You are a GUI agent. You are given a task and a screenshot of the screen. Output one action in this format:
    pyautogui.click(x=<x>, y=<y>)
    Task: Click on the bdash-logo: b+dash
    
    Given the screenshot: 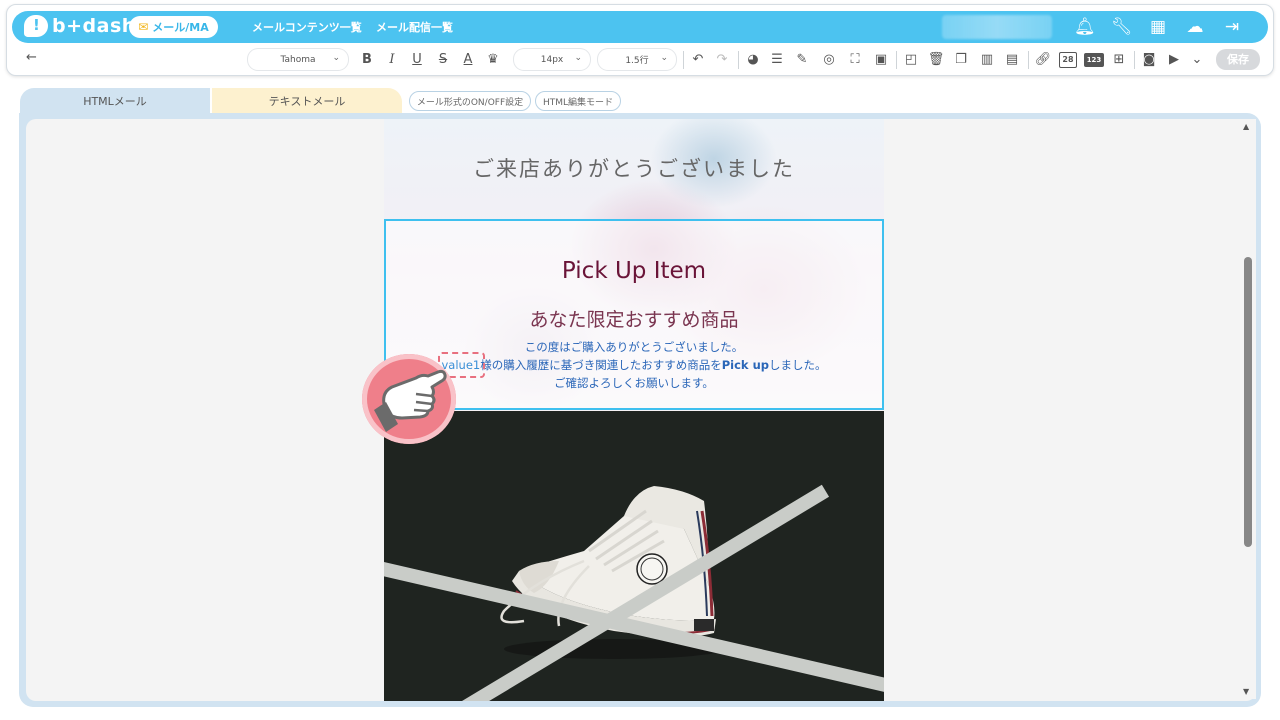 What is the action you would take?
    pyautogui.click(x=80, y=26)
    